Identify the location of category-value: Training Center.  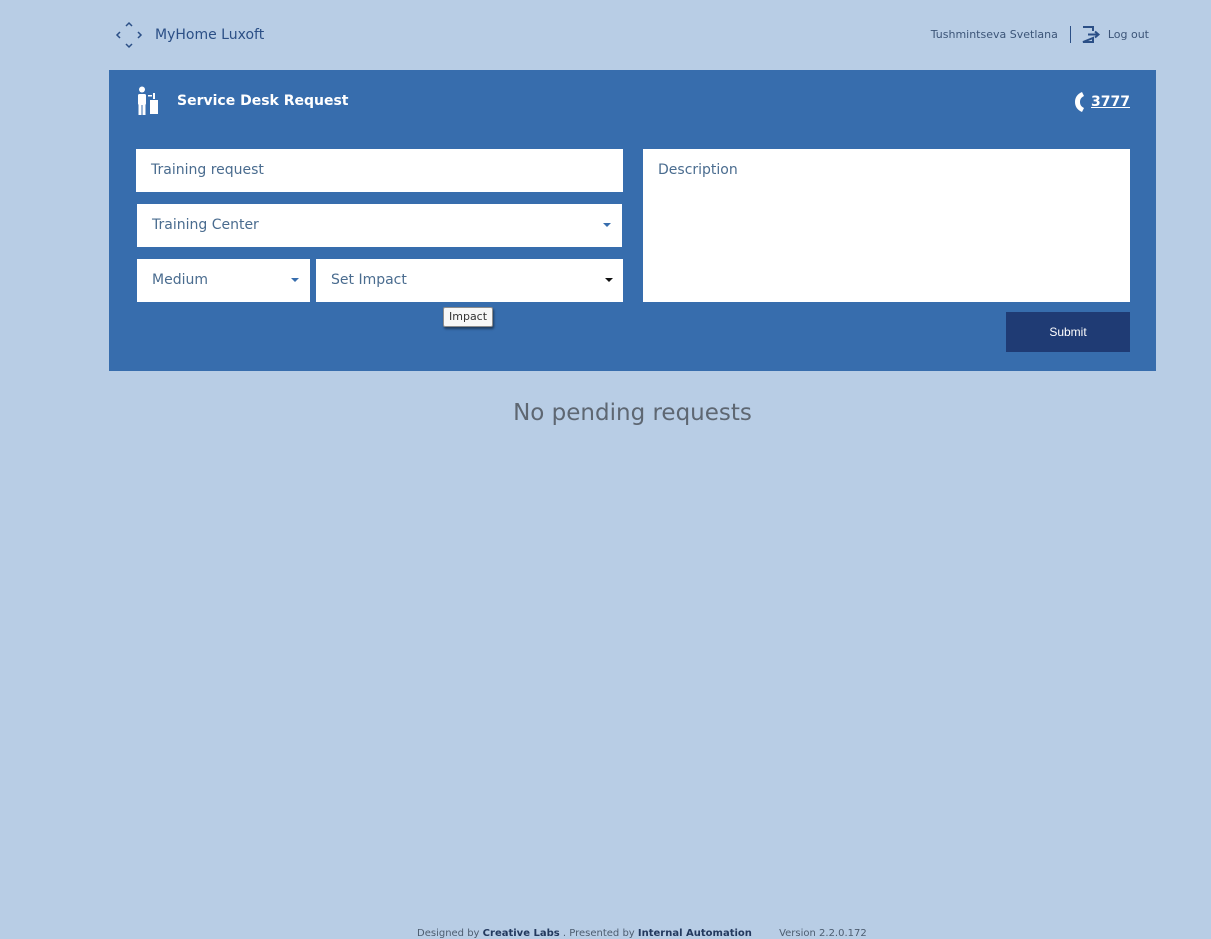
(205, 225).